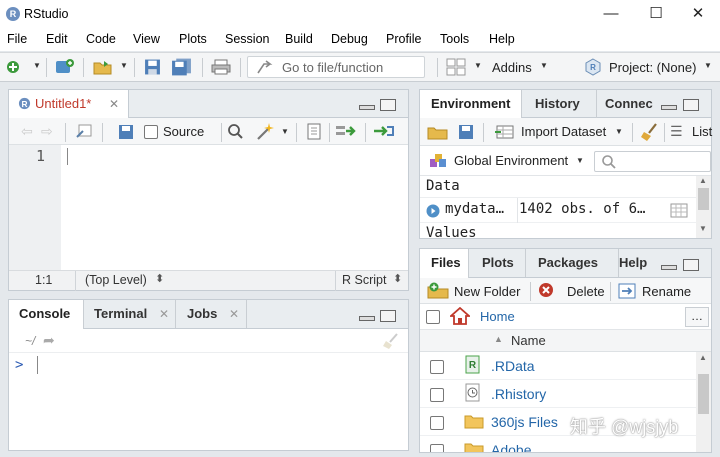 The width and height of the screenshot is (720, 457). Describe the element at coordinates (265, 131) in the screenshot. I see `code-tools-wand-icon` at that location.